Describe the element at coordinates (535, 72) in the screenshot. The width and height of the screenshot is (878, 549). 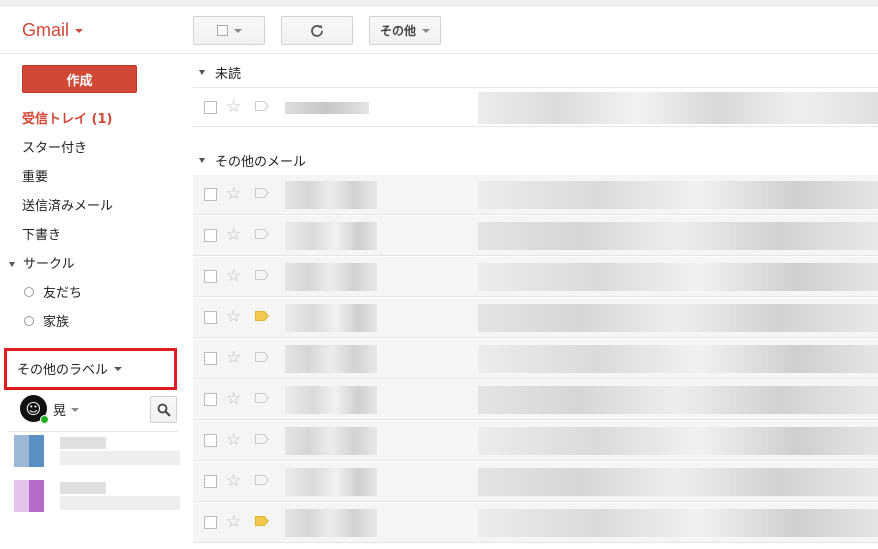
I see `section-header-unread: 未読` at that location.